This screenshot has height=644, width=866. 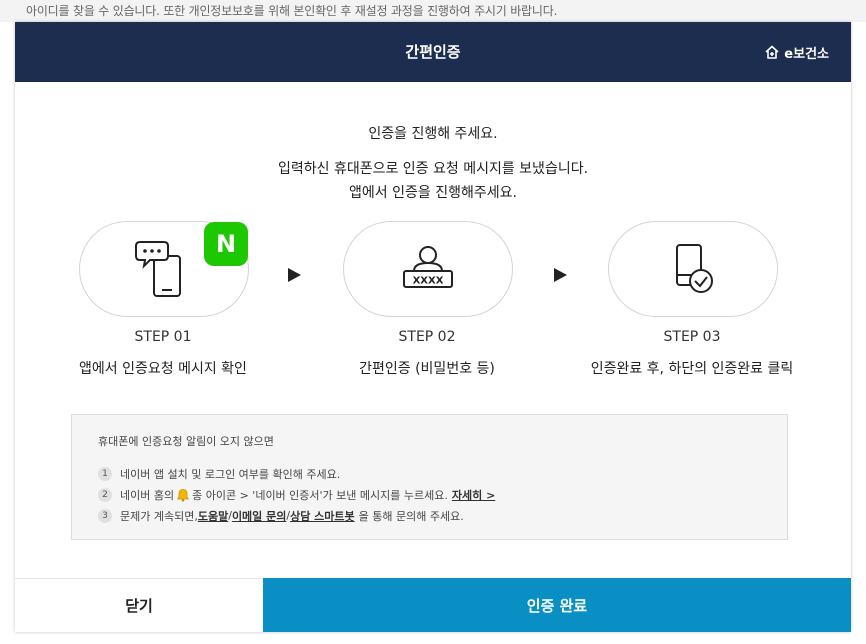 I want to click on step-03-card, so click(x=693, y=269).